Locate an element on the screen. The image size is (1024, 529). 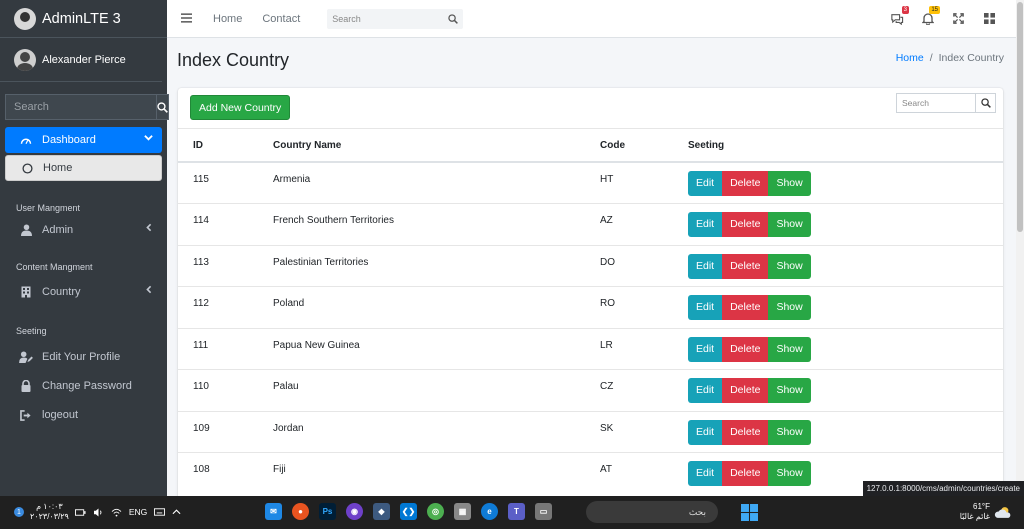
ubuntu-app-icon: ● is located at coordinates (300, 511).